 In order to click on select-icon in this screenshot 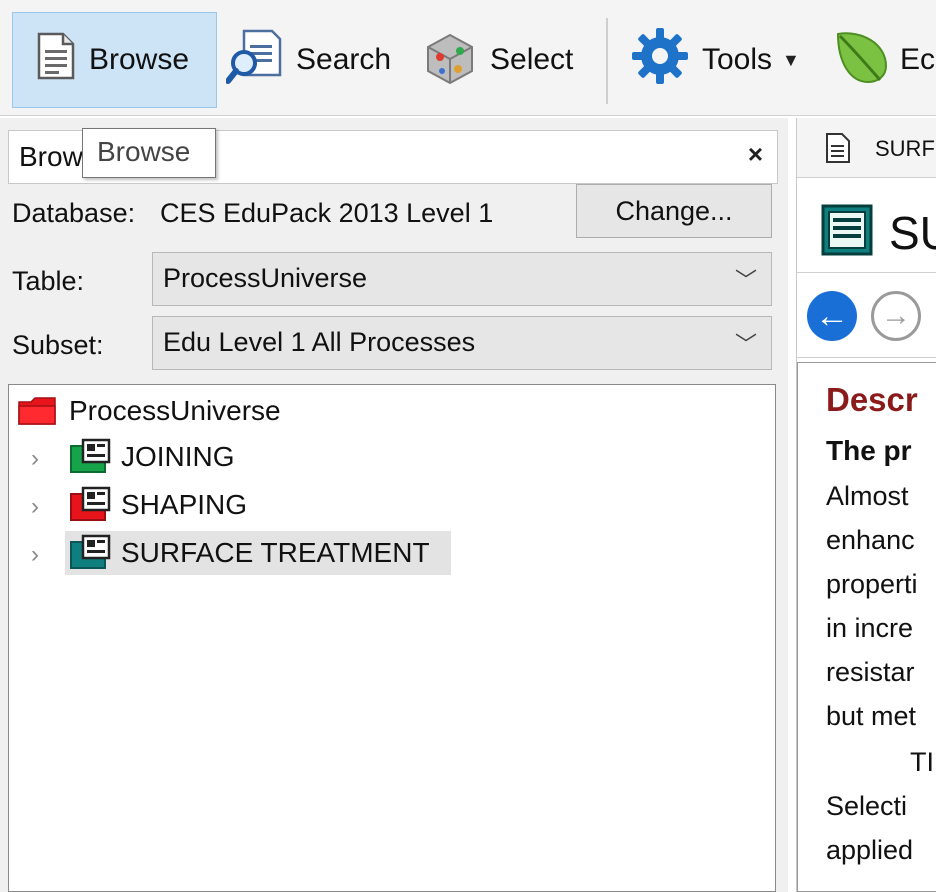, I will do `click(449, 60)`.